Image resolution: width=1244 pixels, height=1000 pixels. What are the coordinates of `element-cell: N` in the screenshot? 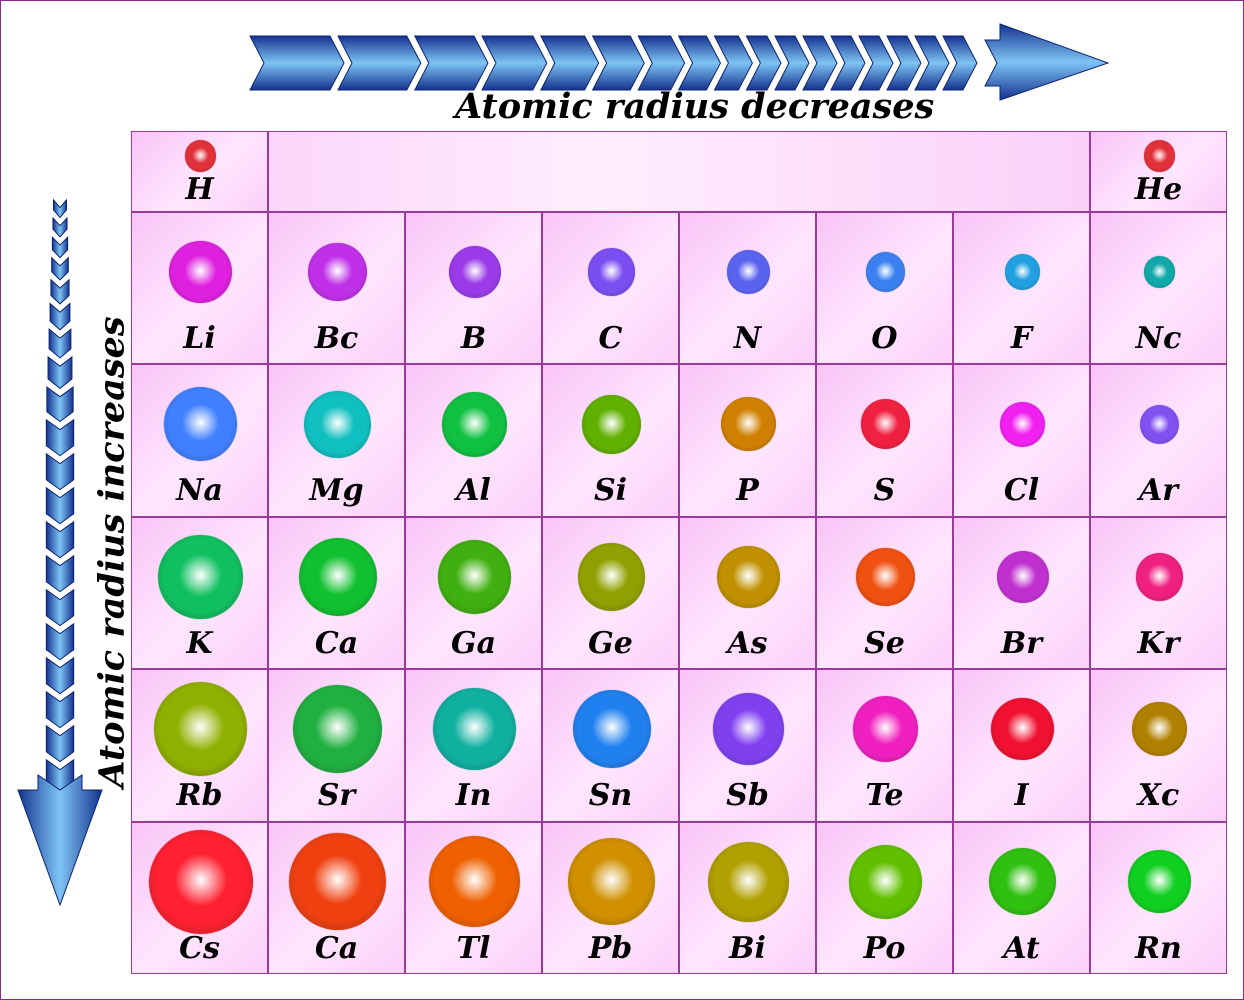 It's located at (747, 288).